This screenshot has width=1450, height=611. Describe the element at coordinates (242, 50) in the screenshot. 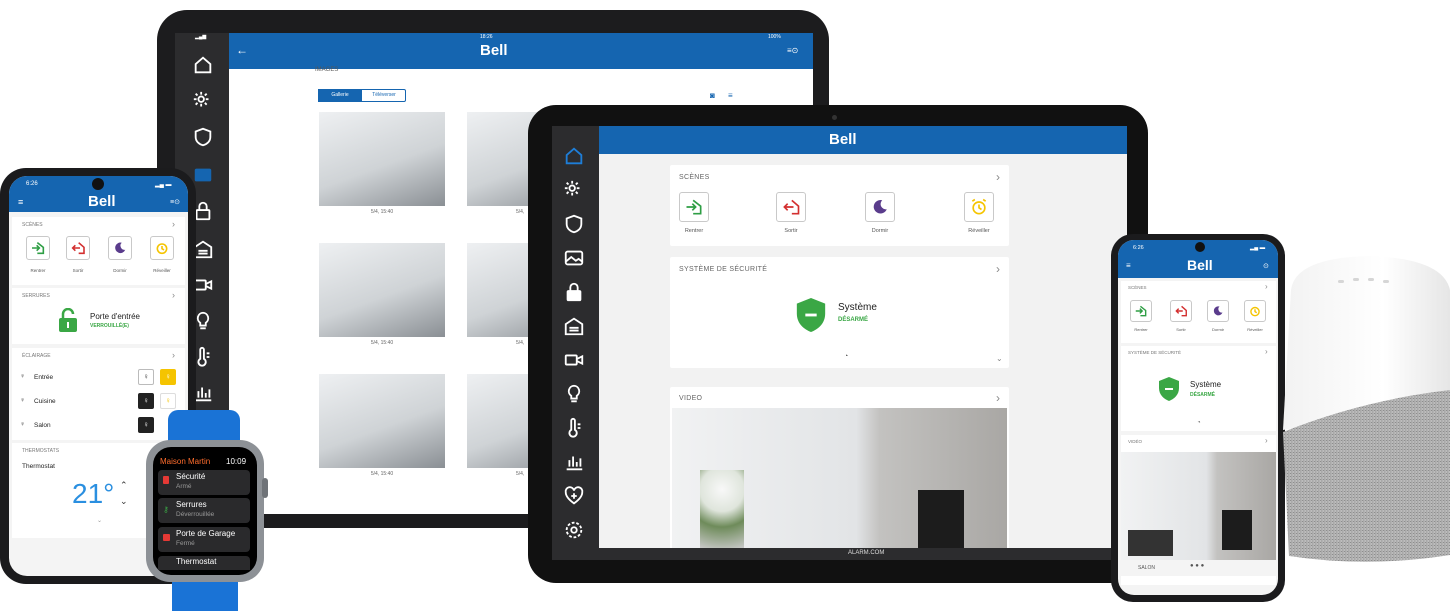

I see `back-arrow-icon: ←` at that location.